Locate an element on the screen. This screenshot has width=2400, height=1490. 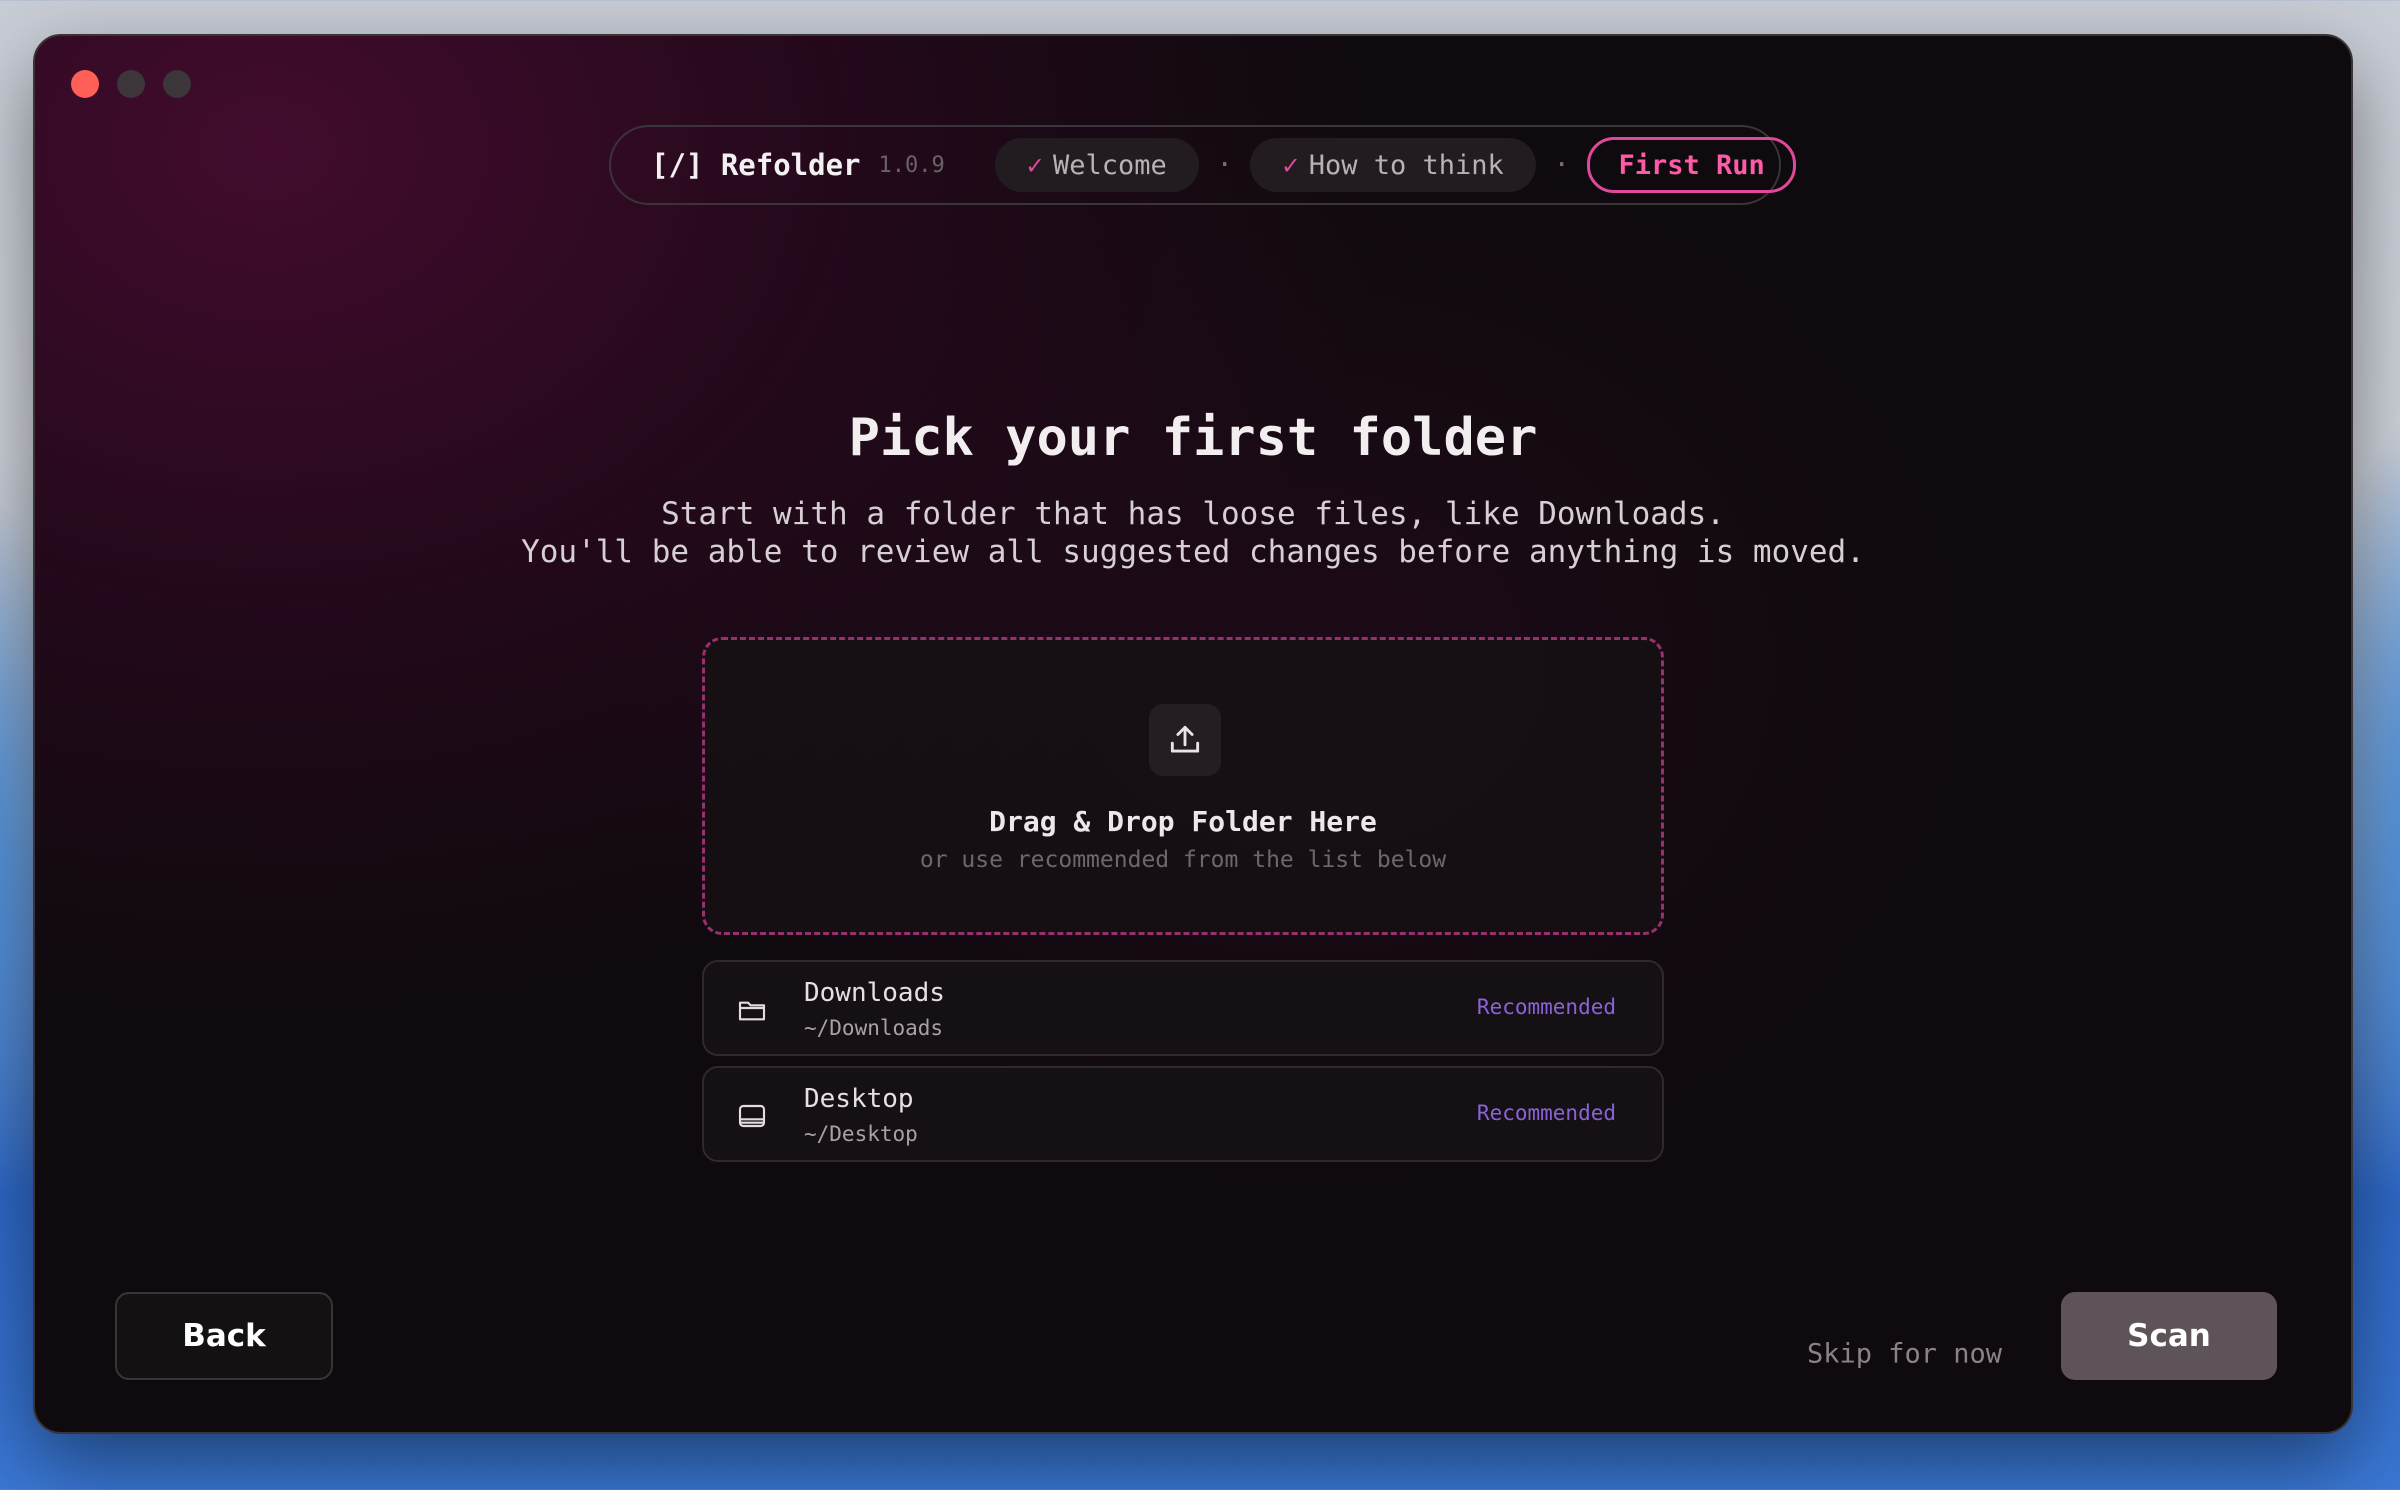
skip-for-now-link: Skip for now is located at coordinates (1904, 1354).